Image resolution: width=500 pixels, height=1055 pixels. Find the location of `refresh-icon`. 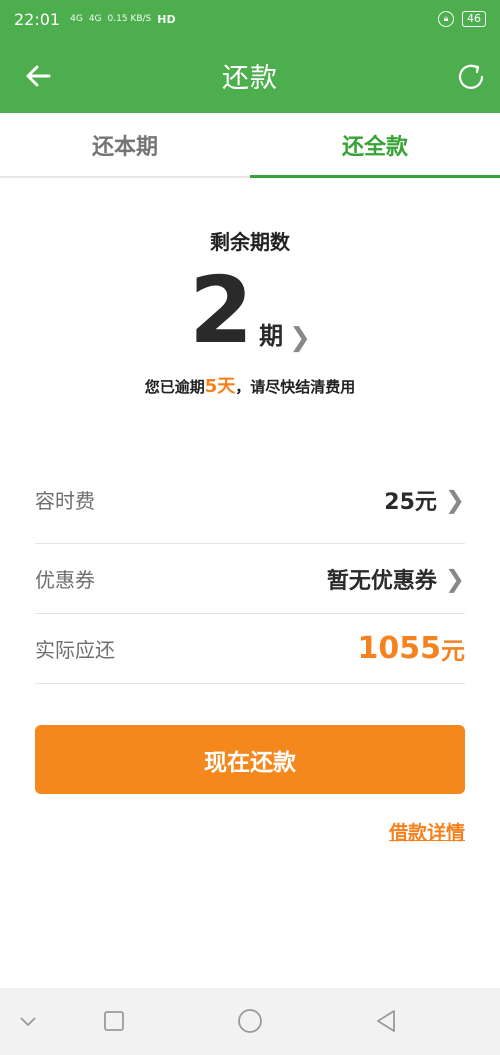

refresh-icon is located at coordinates (471, 77).